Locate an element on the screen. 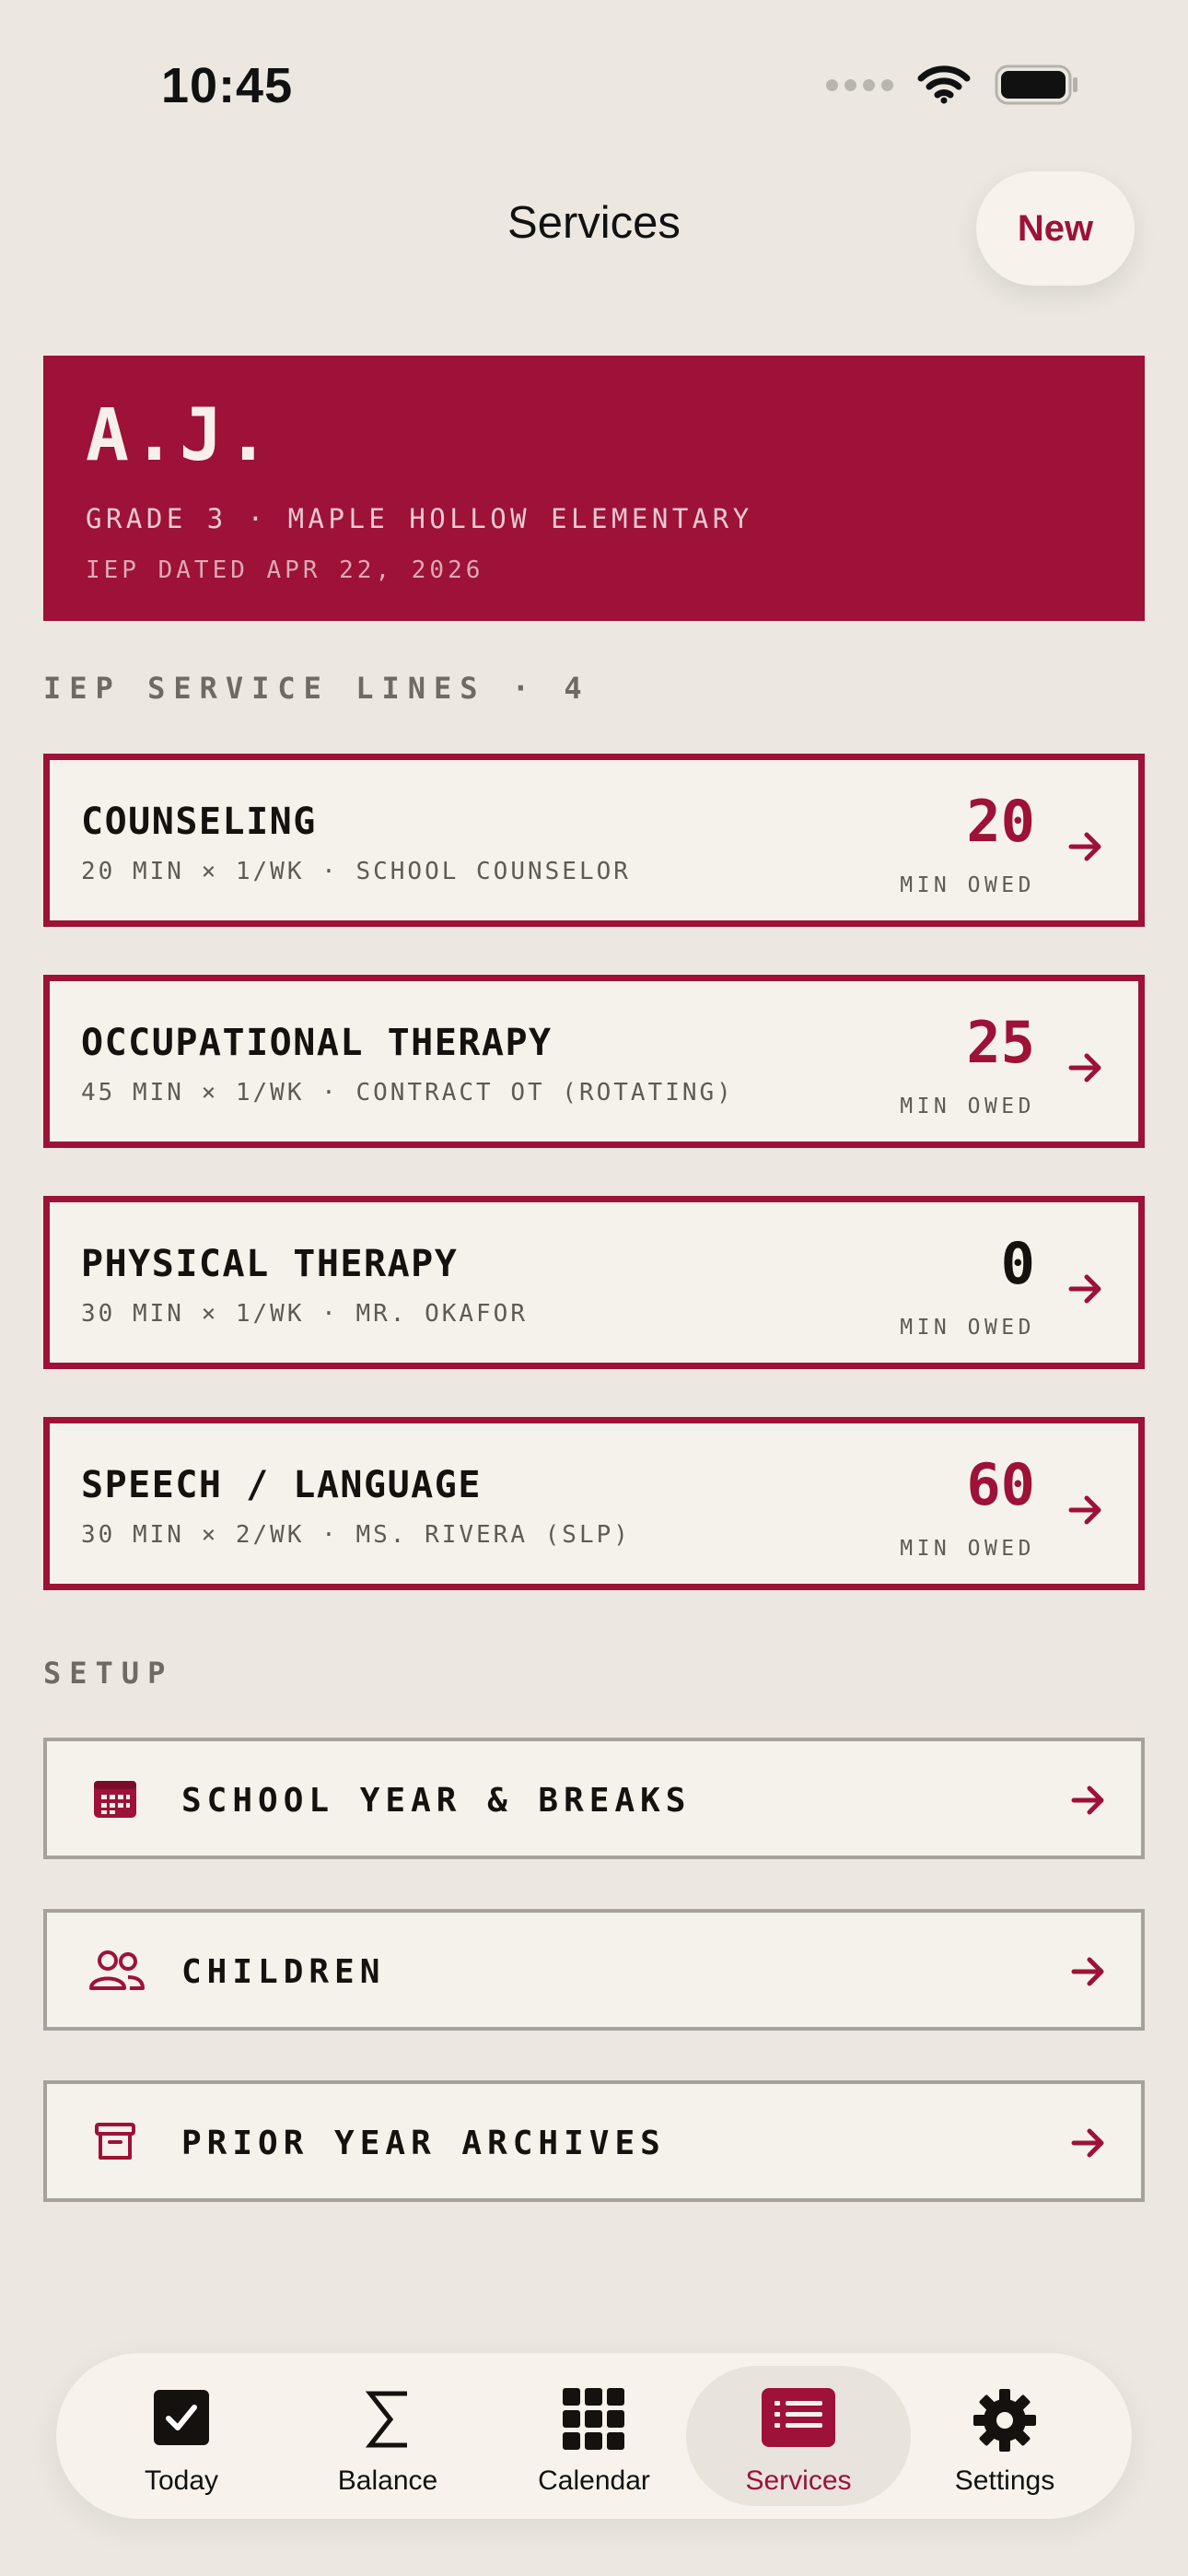 The width and height of the screenshot is (1188, 2576). checkbox-icon is located at coordinates (181, 2417).